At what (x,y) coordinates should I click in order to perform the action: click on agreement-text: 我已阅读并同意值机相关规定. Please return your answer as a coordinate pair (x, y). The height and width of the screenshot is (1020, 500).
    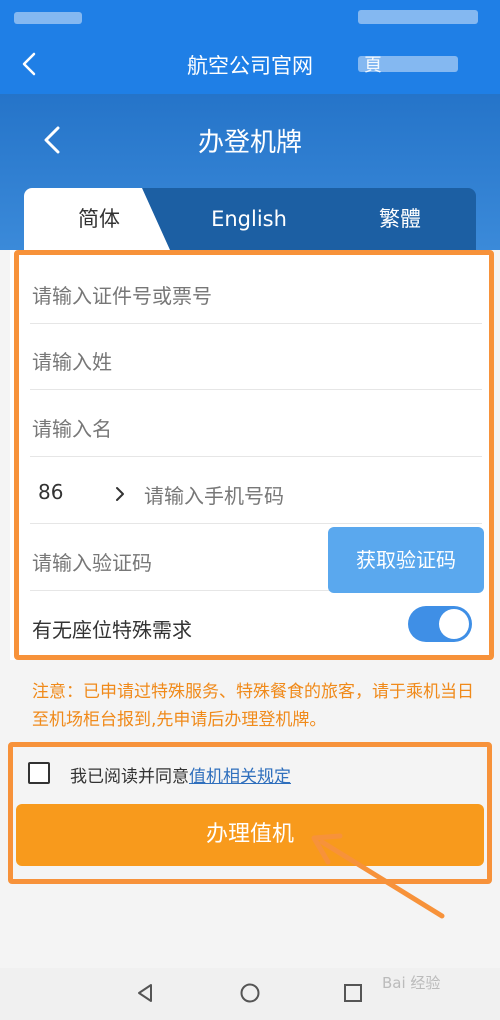
    Looking at the image, I should click on (180, 774).